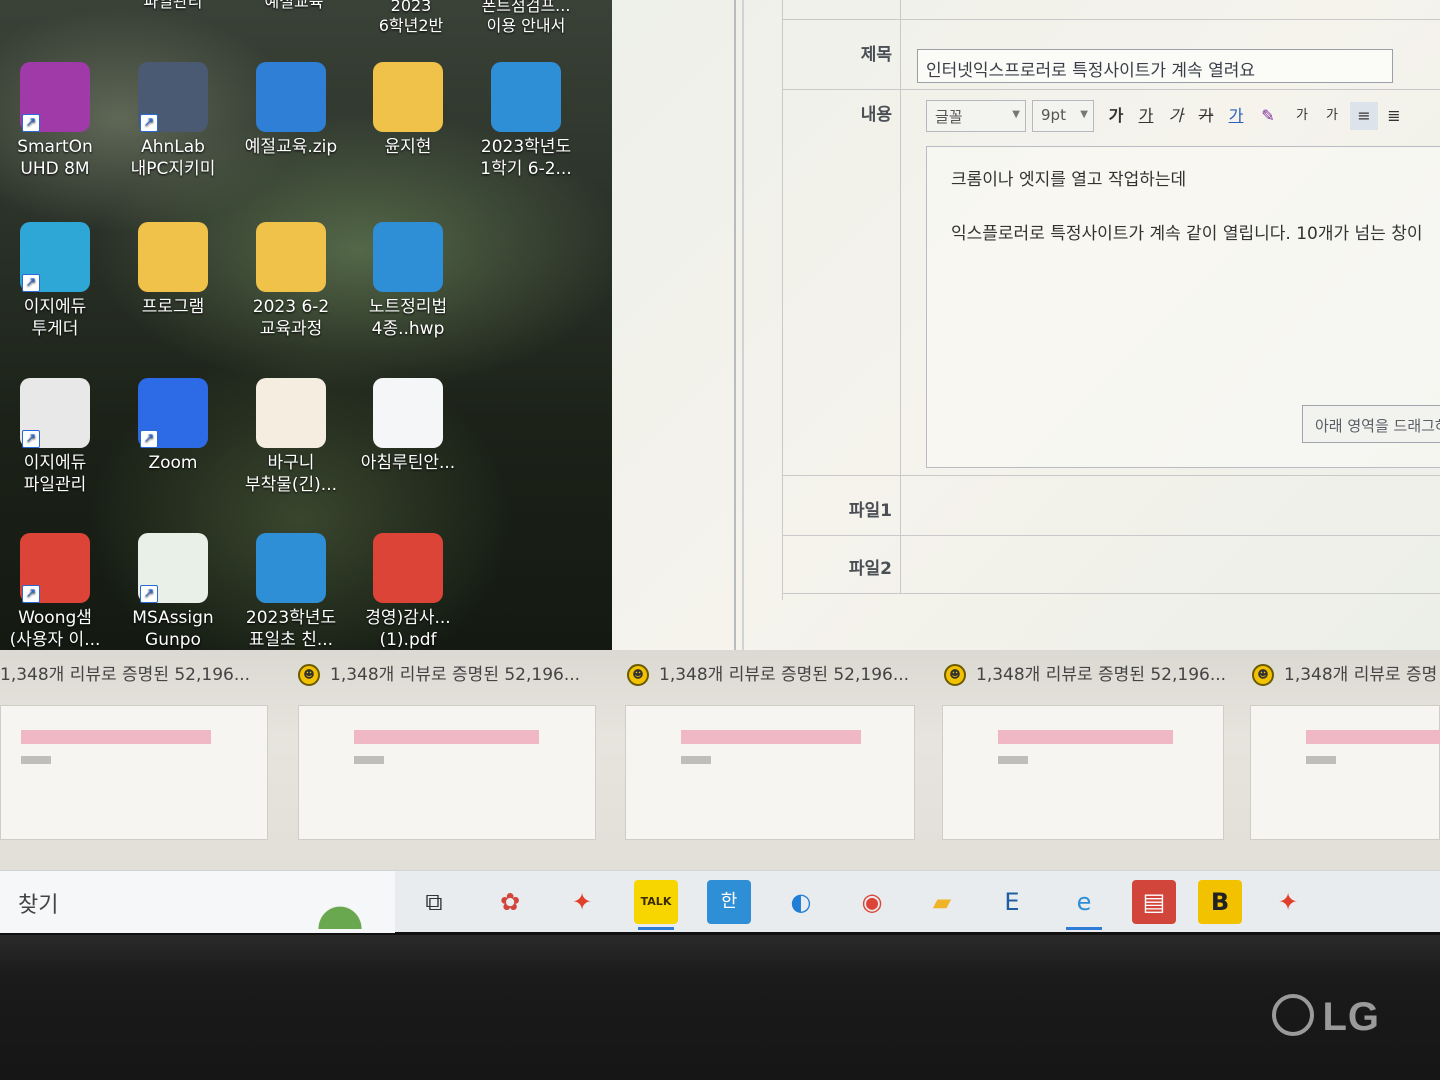 This screenshot has width=1440, height=1080. Describe the element at coordinates (1268, 116) in the screenshot. I see `highlight-icon: ✎` at that location.